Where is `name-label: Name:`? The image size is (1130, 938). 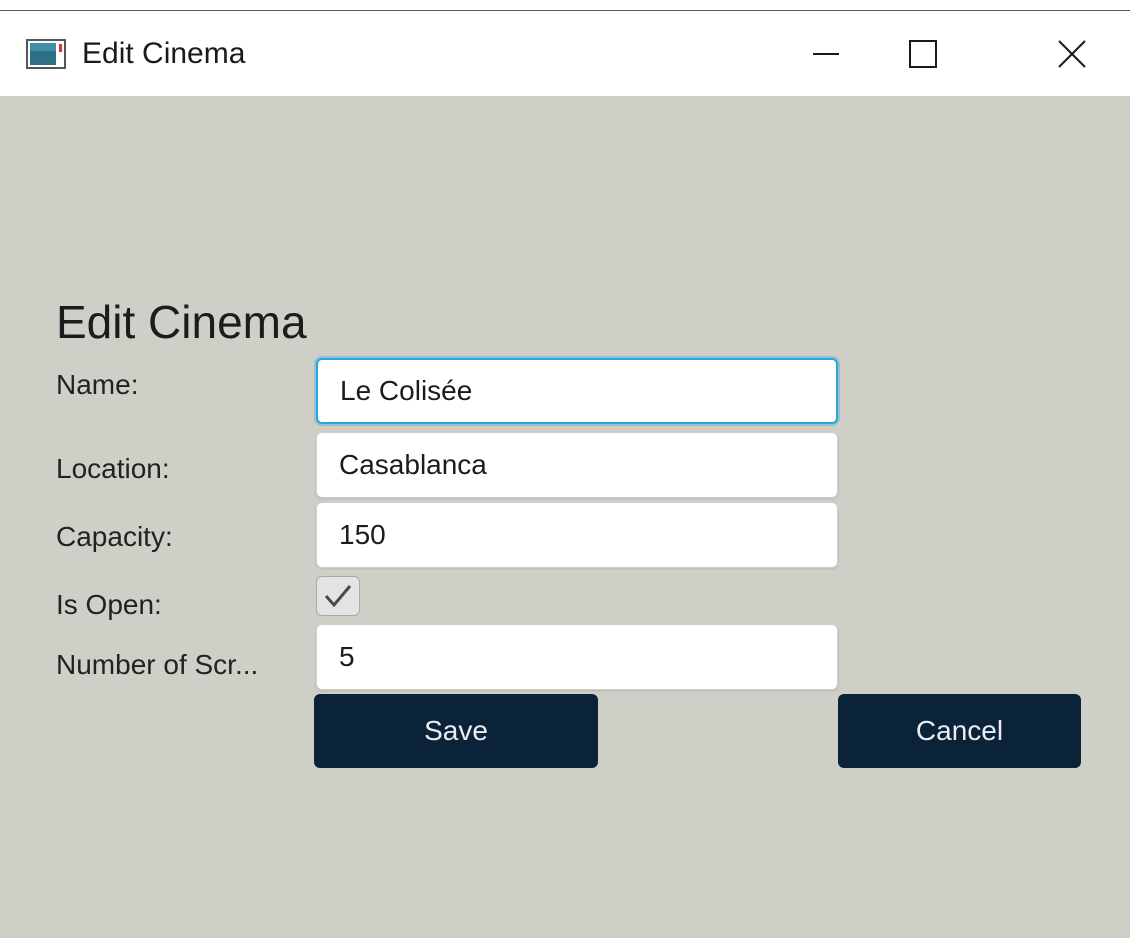 name-label: Name: is located at coordinates (97, 384).